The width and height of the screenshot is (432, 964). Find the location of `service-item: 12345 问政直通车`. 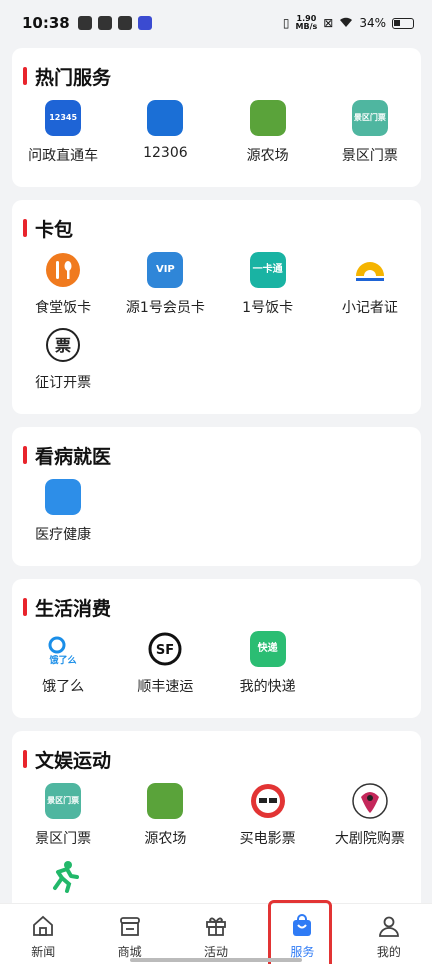

service-item: 12345 问政直通车 is located at coordinates (63, 132).